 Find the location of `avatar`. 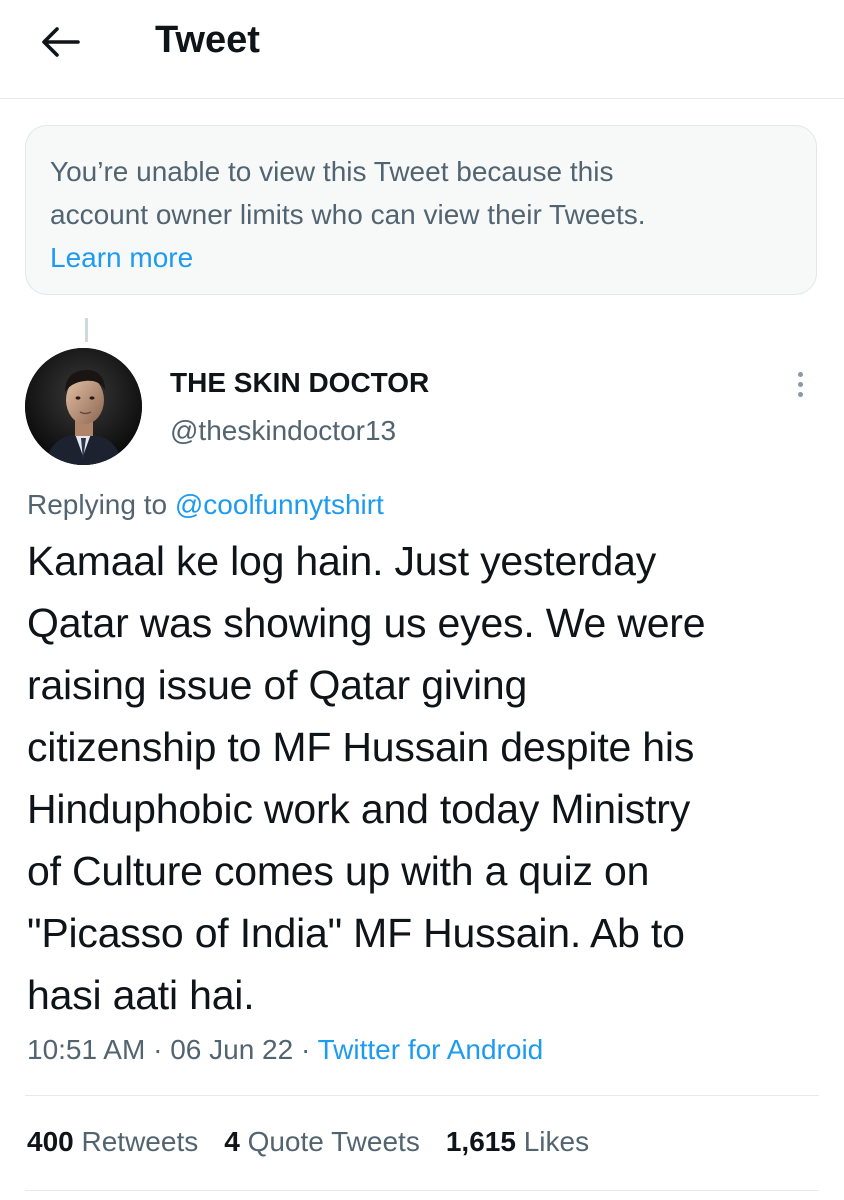

avatar is located at coordinates (83, 406).